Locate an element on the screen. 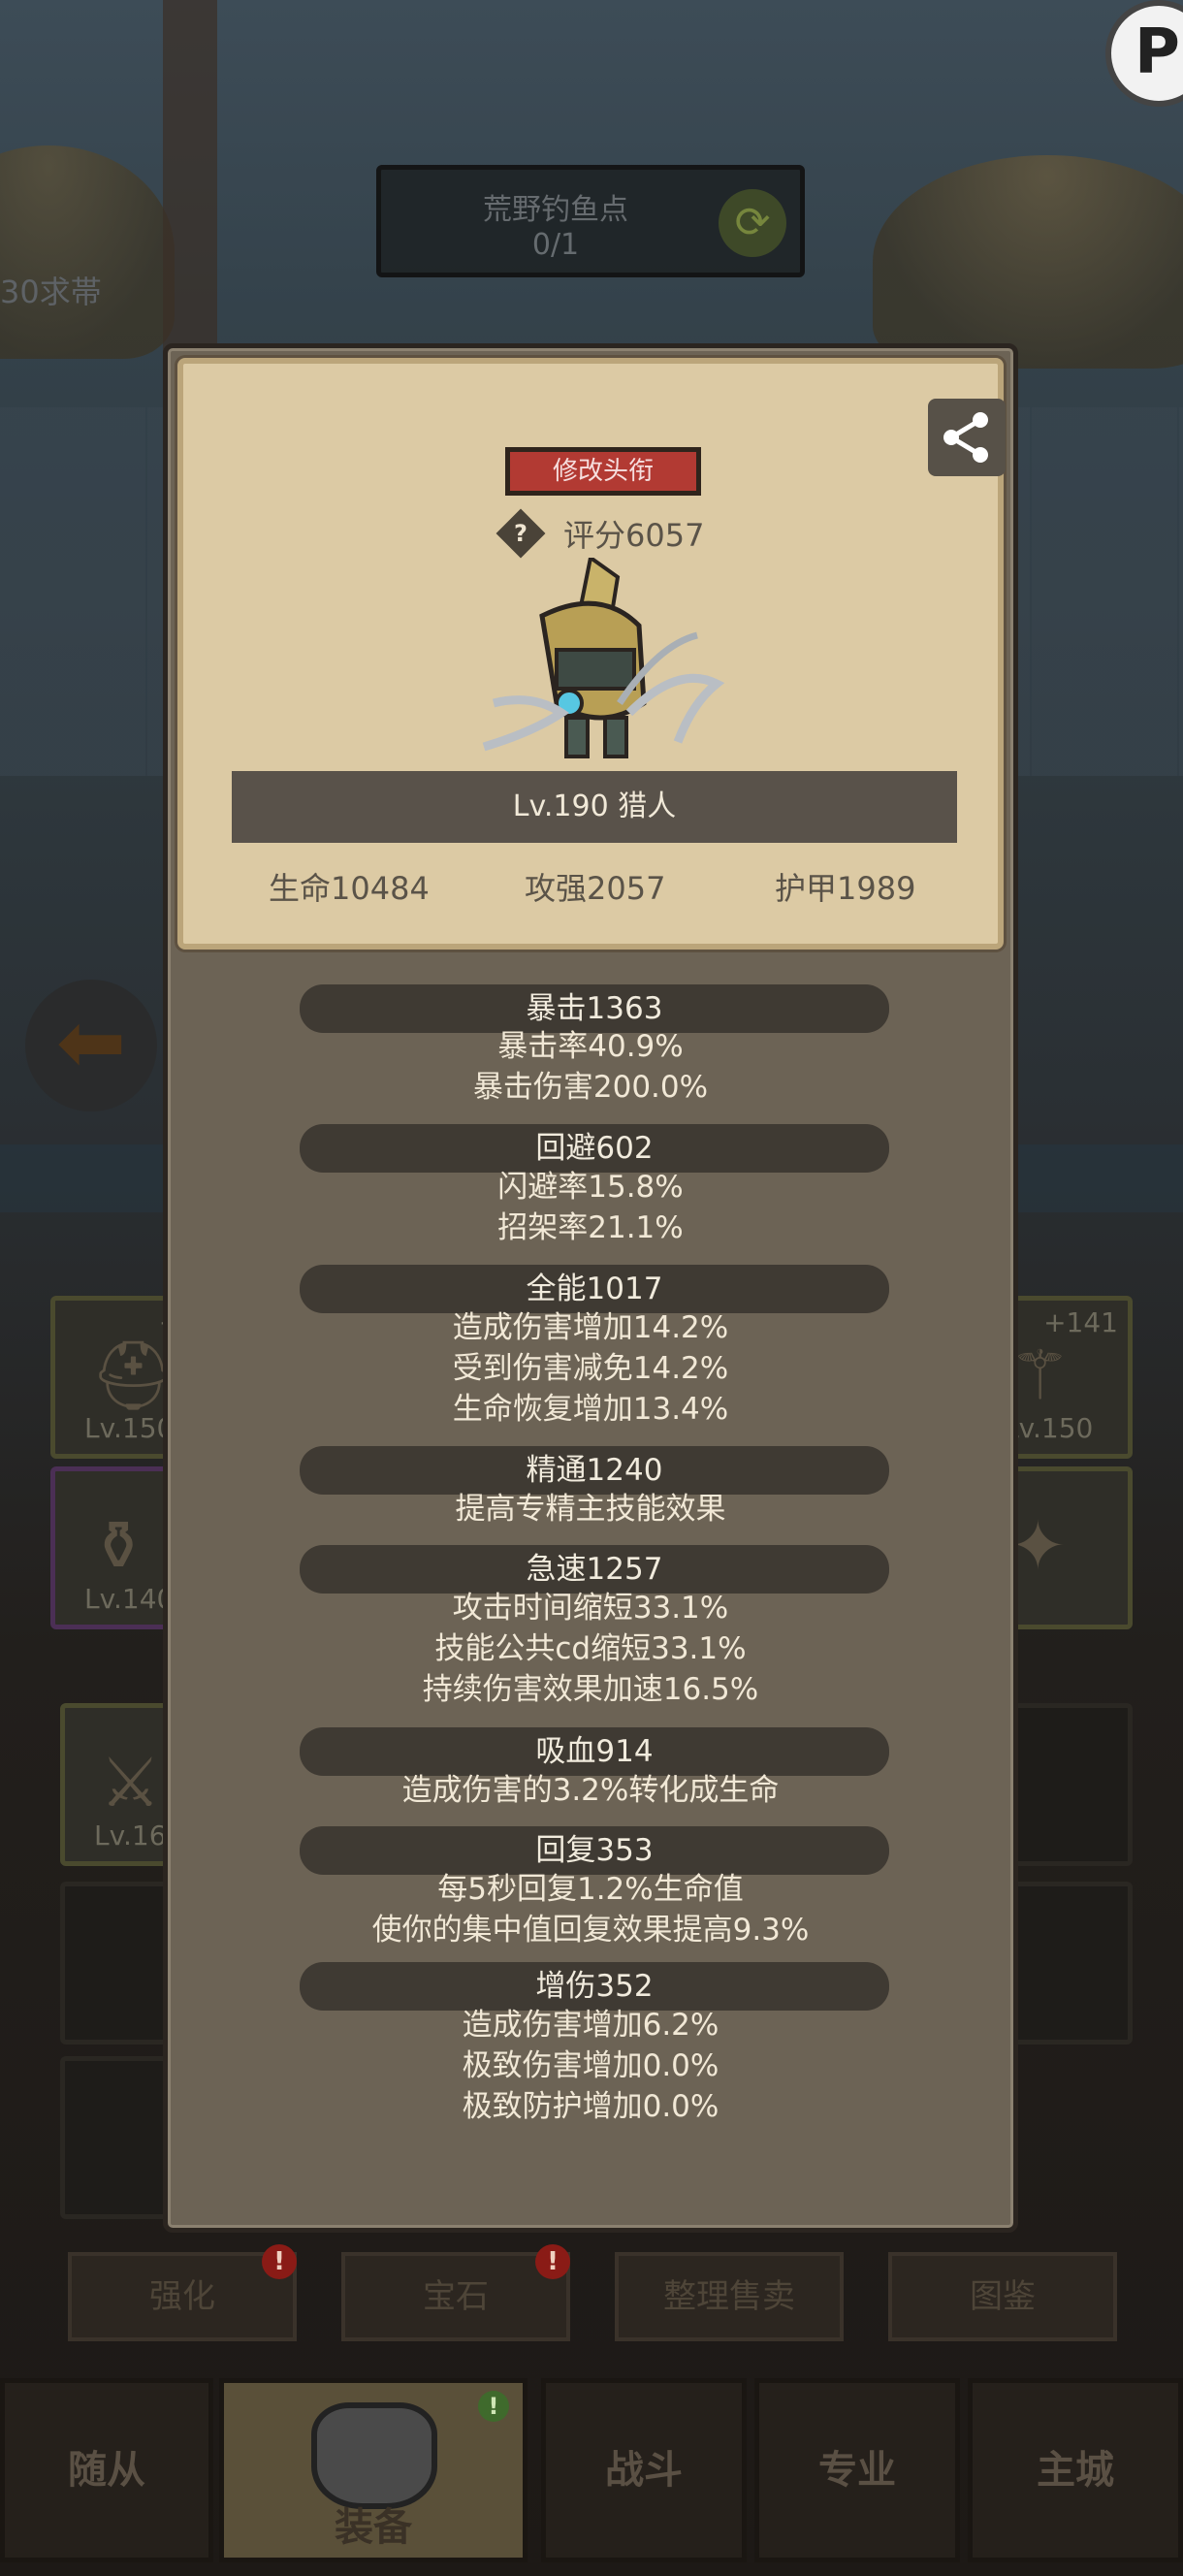 The image size is (1183, 2576). stat-line: 攻击时间缩短33.1% is located at coordinates (590, 1608).